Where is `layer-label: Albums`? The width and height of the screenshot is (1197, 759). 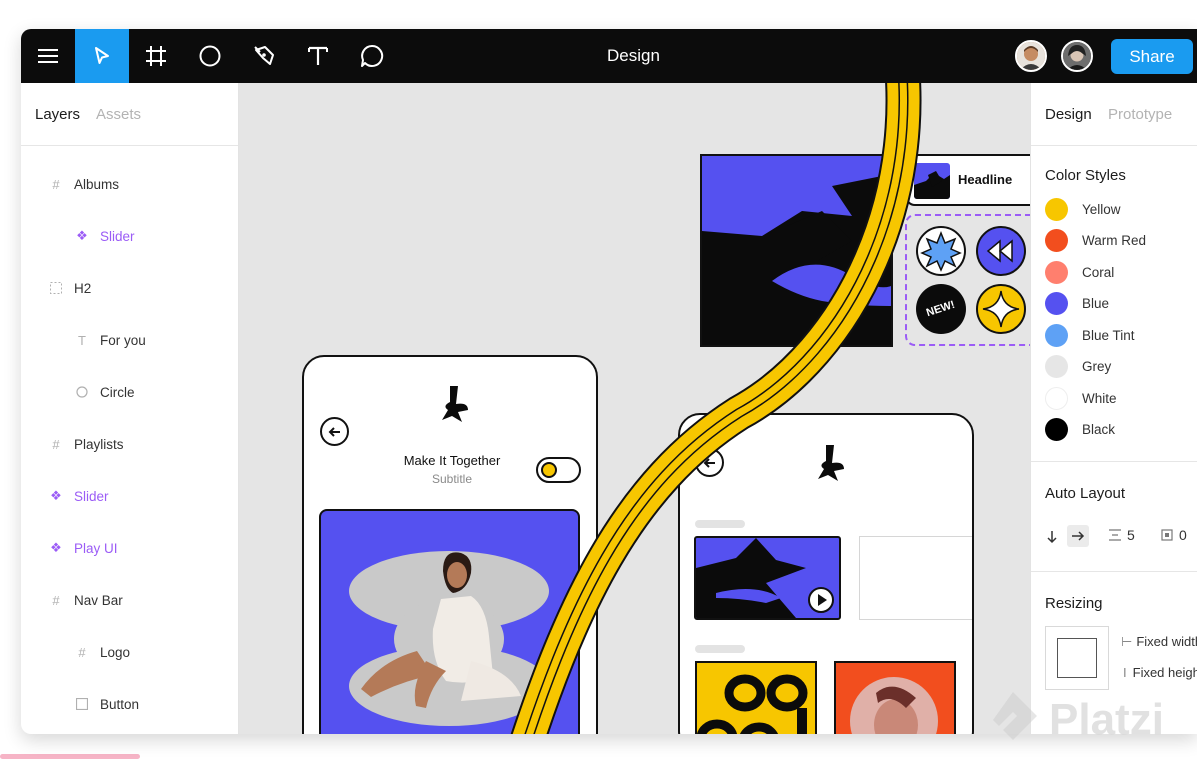
layer-label: Albums is located at coordinates (97, 184).